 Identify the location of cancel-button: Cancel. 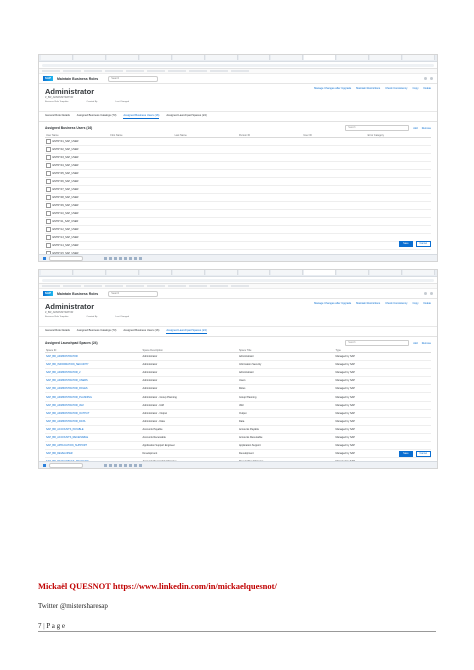
(423, 454).